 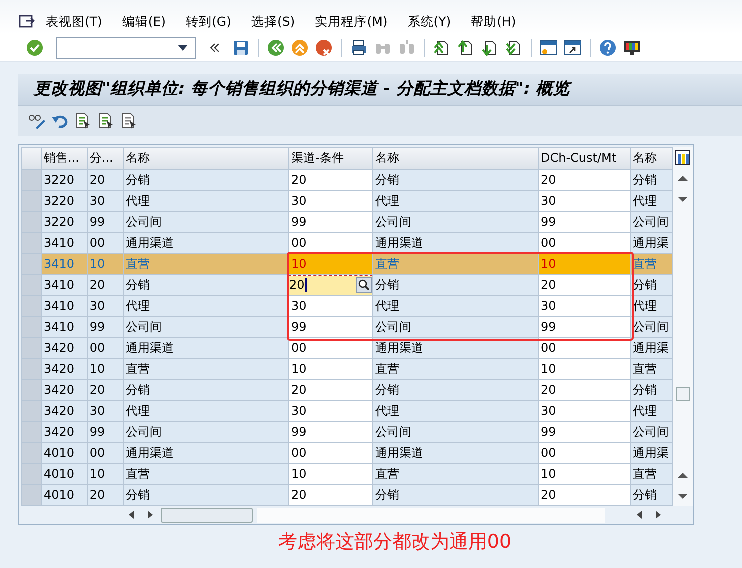 I want to click on table-cell: 30, so click(x=105, y=201).